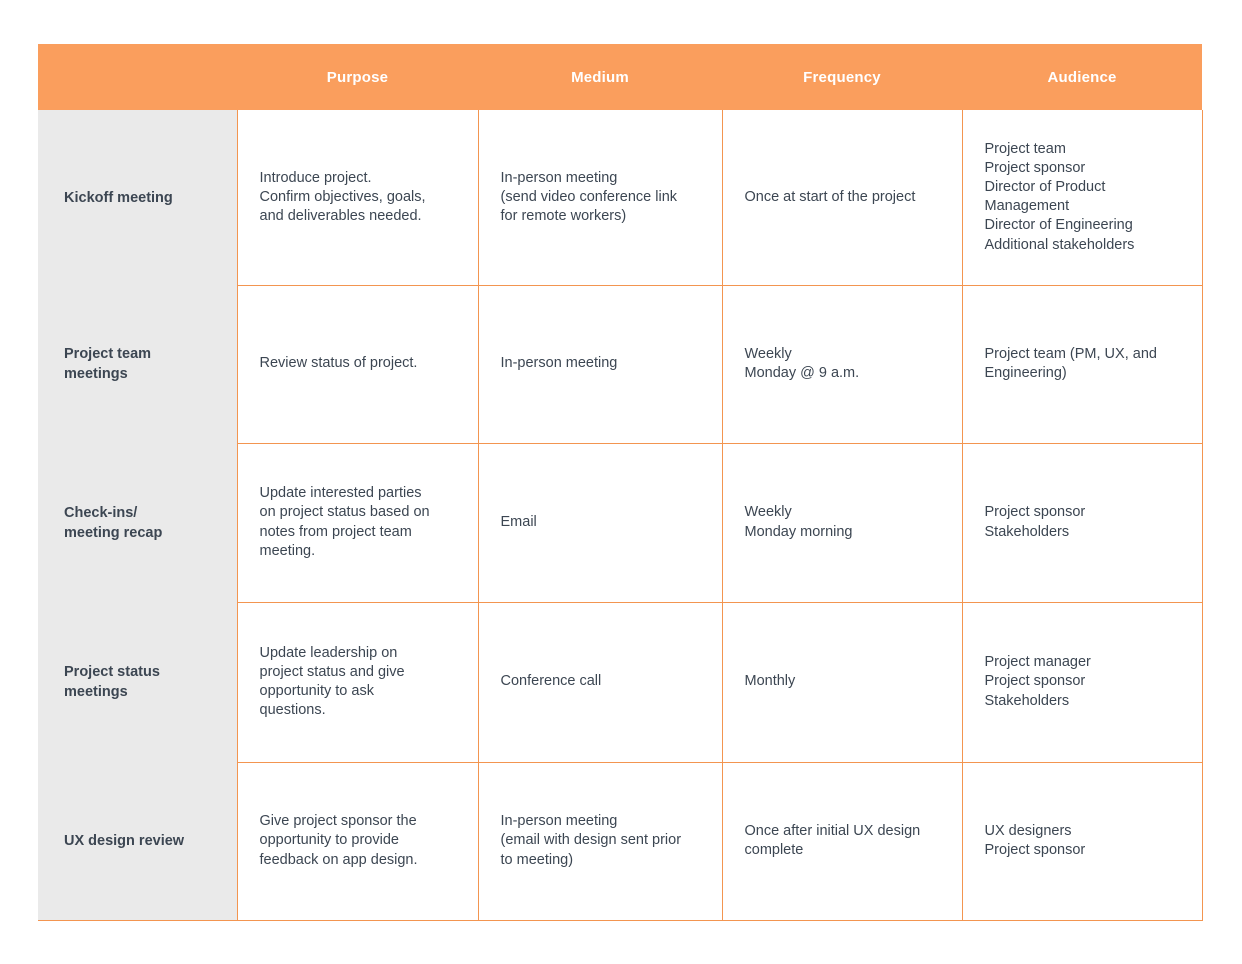 This screenshot has height=964, width=1242. Describe the element at coordinates (830, 196) in the screenshot. I see `cell-frequency-text: Once at start of the project` at that location.